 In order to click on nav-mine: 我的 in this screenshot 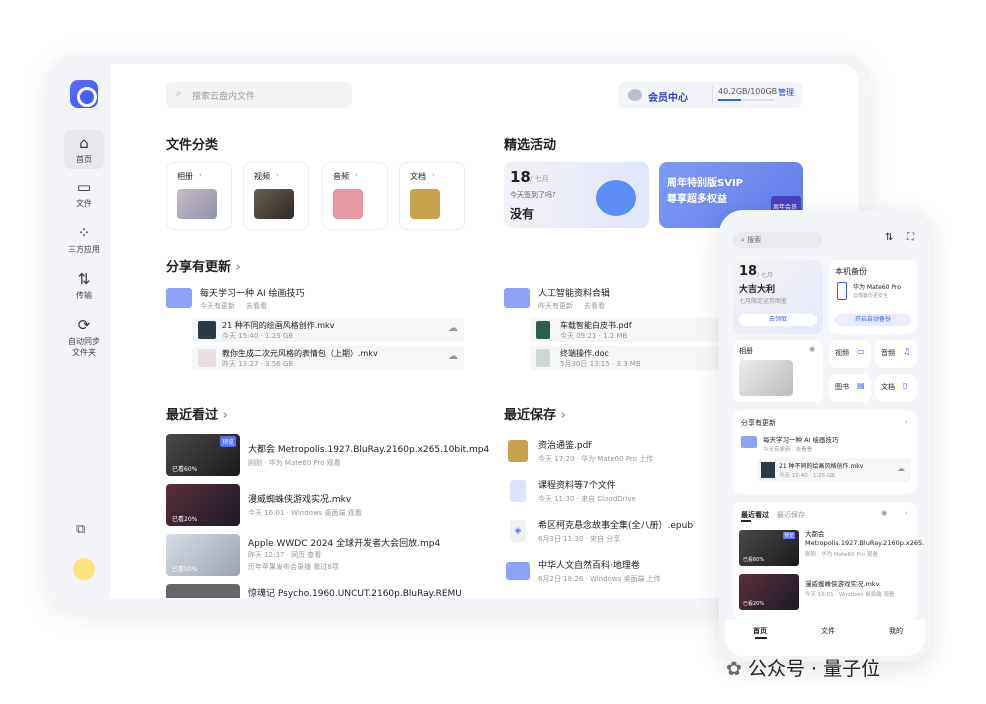, I will do `click(896, 631)`.